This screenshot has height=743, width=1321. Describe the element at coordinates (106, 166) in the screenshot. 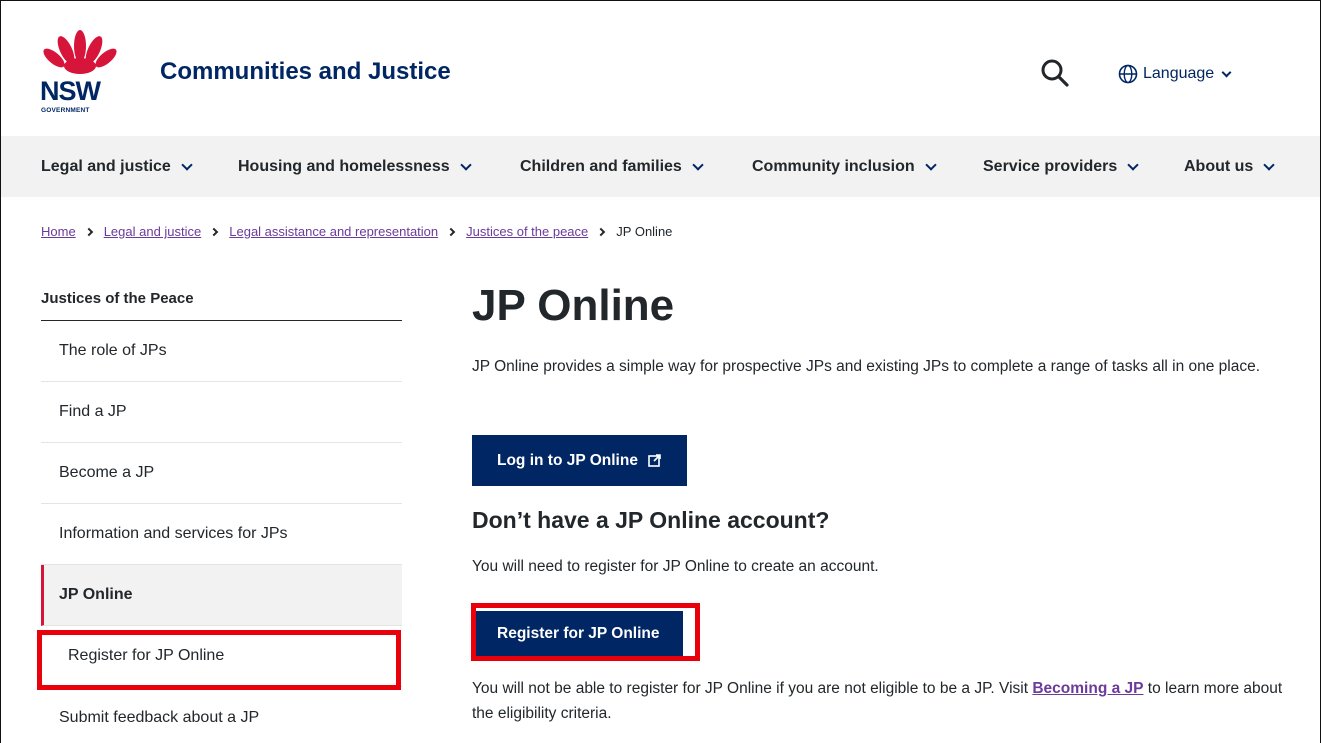

I see `nav-item-label: Legal and justice` at that location.